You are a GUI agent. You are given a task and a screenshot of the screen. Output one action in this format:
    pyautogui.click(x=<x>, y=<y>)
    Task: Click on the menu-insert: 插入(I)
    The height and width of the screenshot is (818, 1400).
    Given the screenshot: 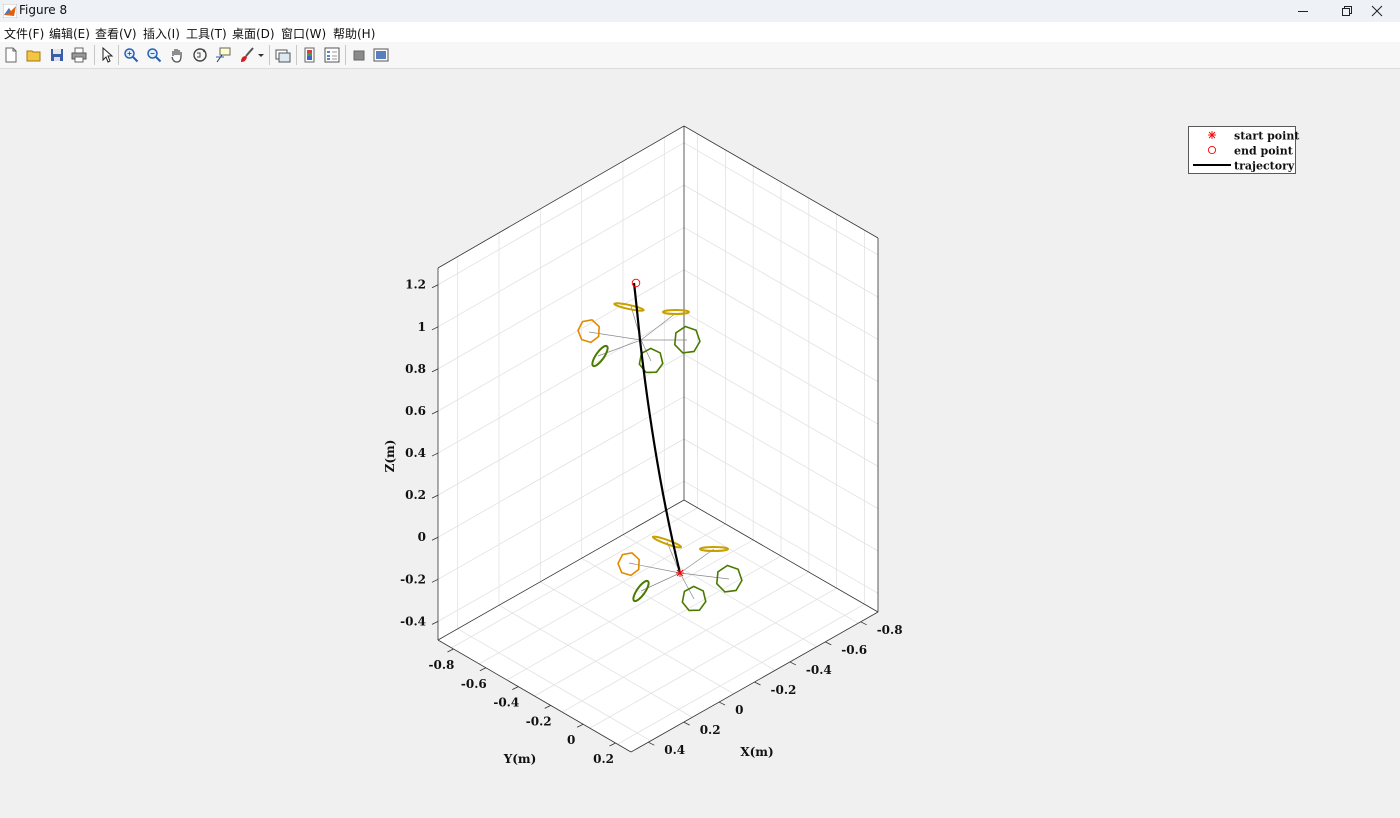 What is the action you would take?
    pyautogui.click(x=161, y=33)
    